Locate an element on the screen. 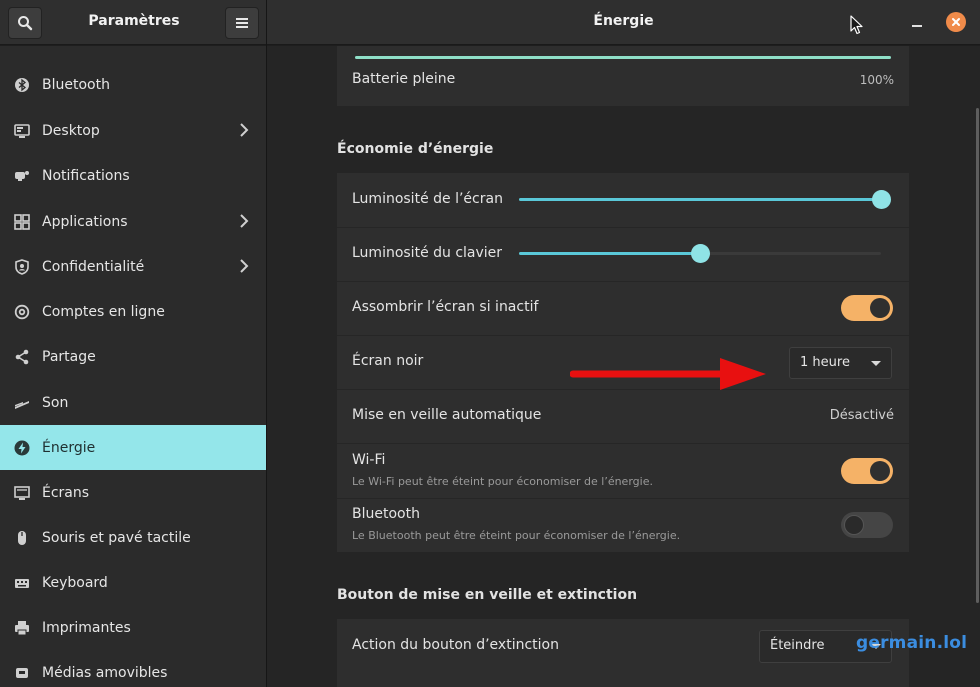  sidebar-item-label: Souris et pavé tactile is located at coordinates (116, 537).